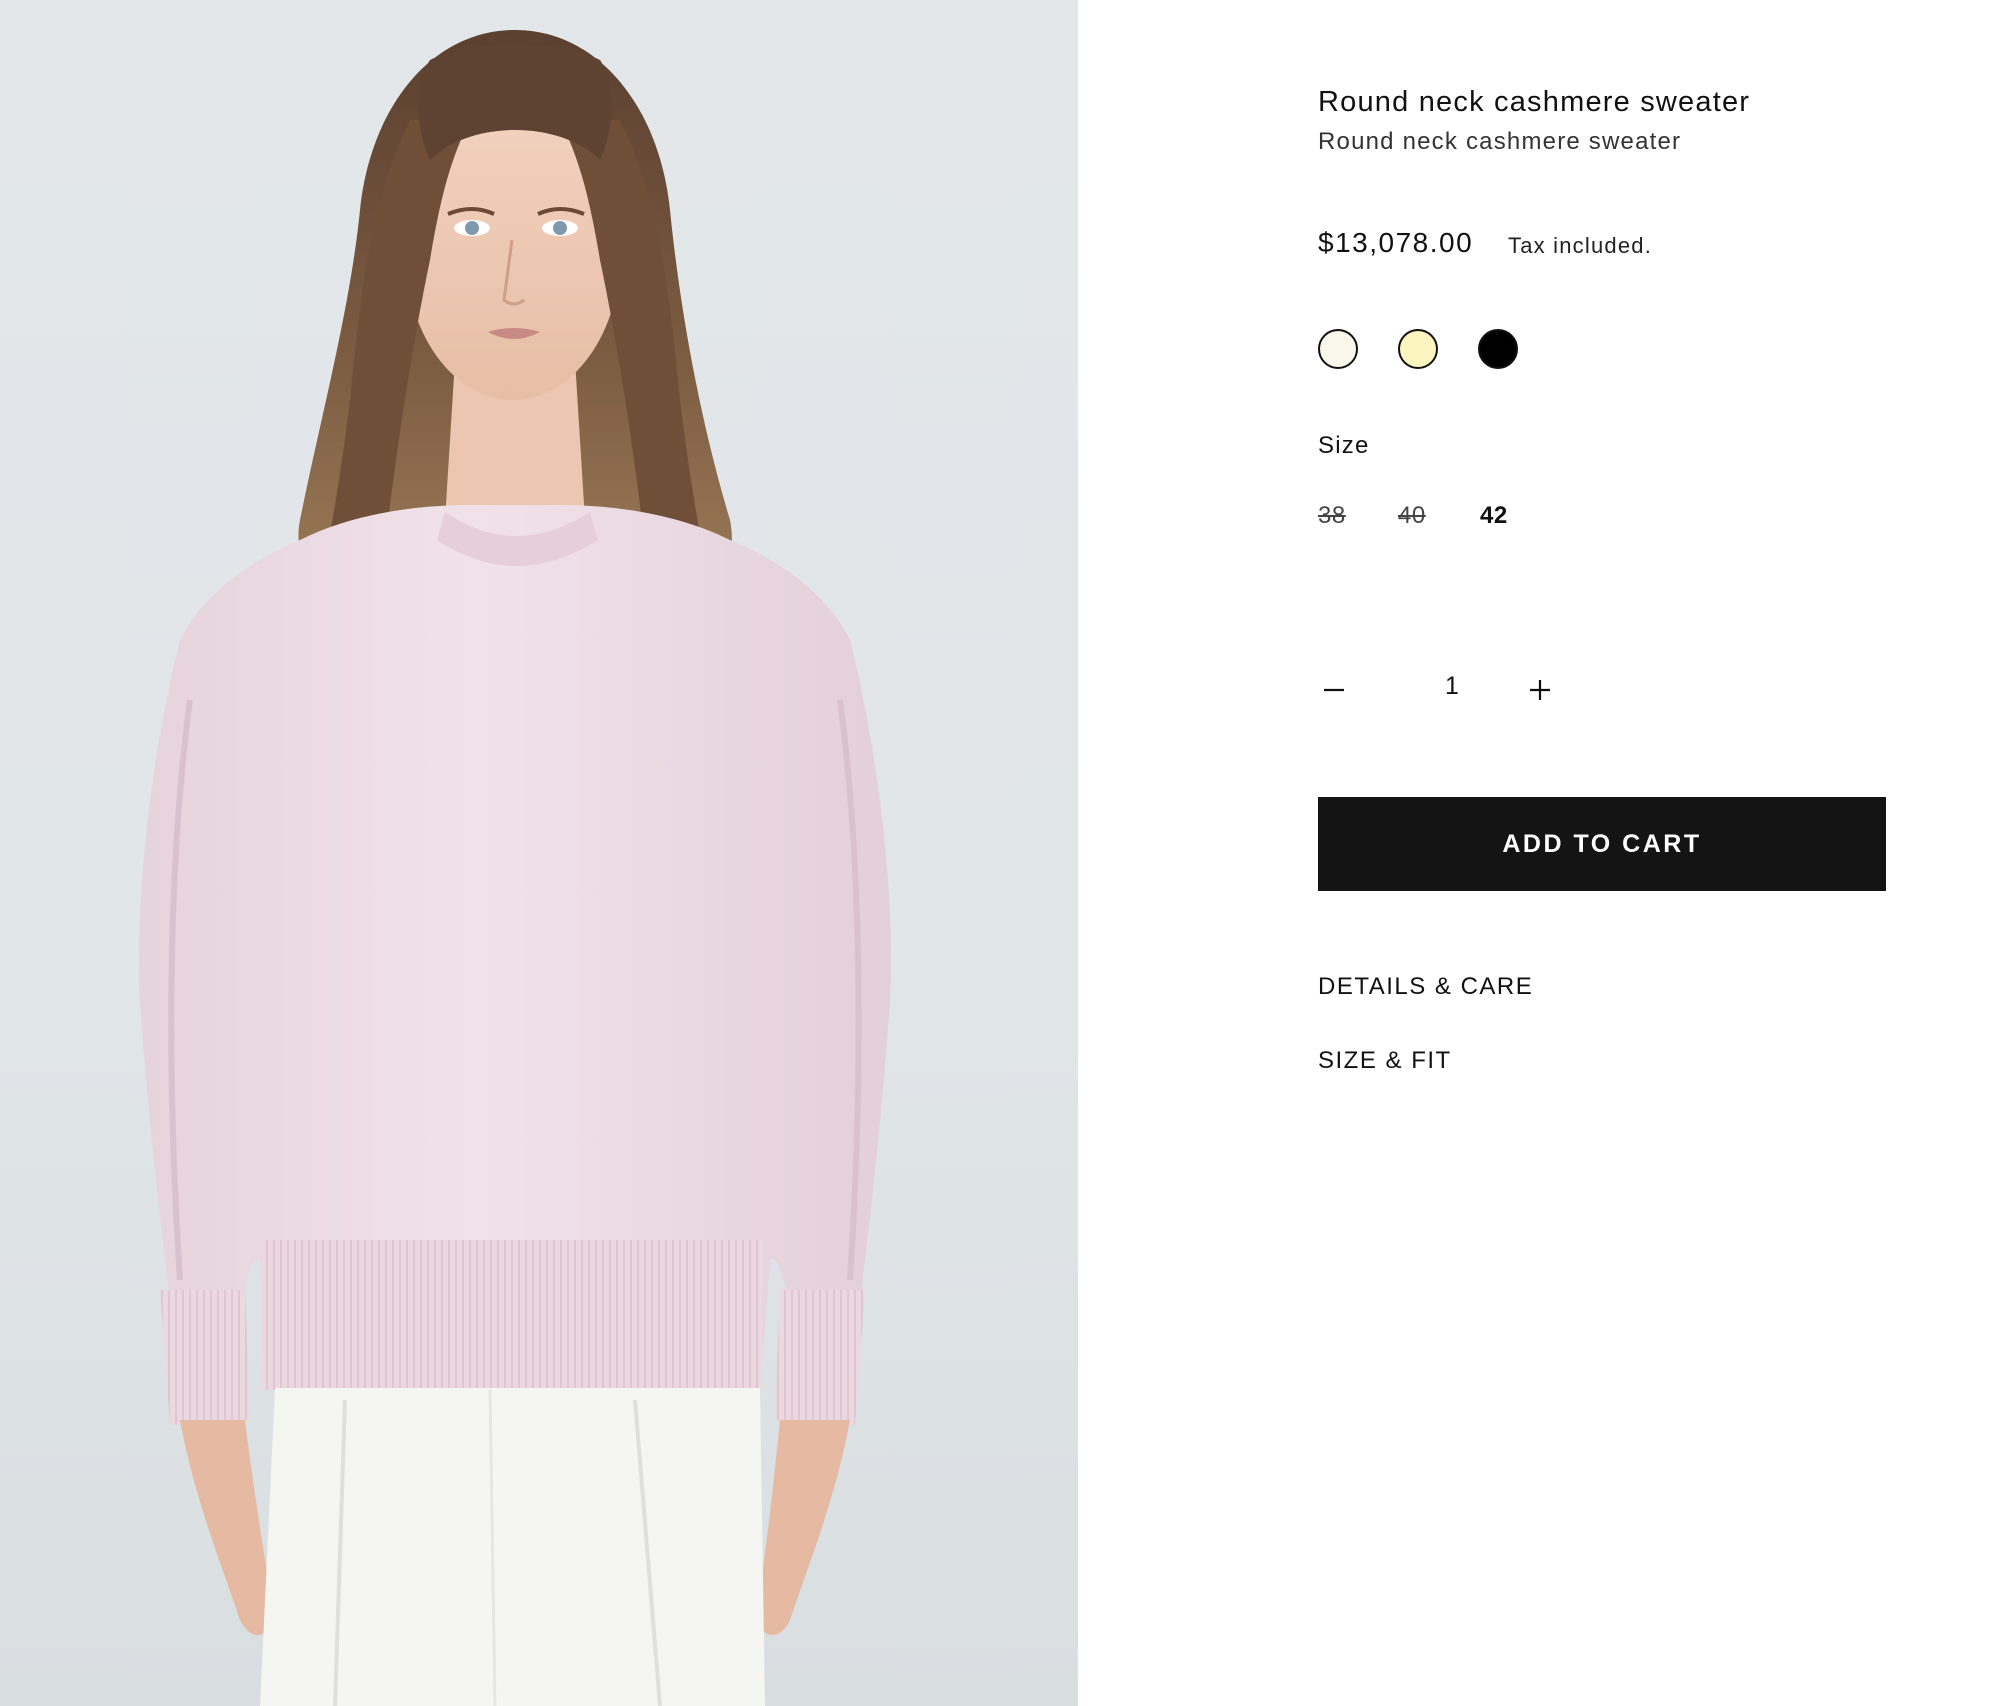 Image resolution: width=2004 pixels, height=1706 pixels. What do you see at coordinates (1448, 350) in the screenshot?
I see `color-swatches` at bounding box center [1448, 350].